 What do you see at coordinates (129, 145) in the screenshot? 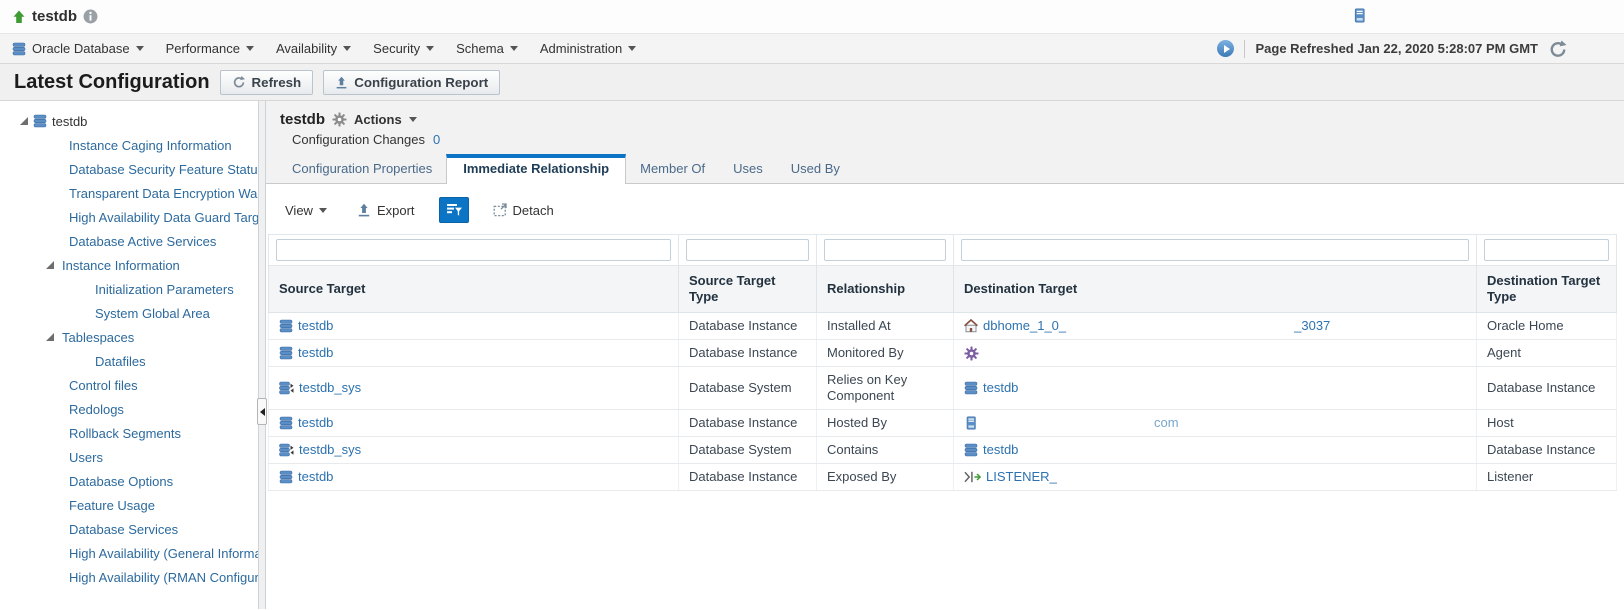
I see `tree-item-instance-caging-information: Instance Caging Information` at bounding box center [129, 145].